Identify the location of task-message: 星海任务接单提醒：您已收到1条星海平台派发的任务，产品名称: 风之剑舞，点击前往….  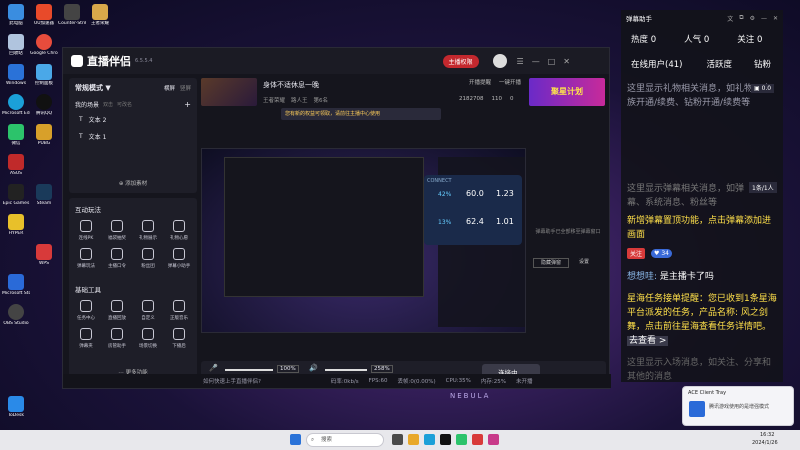
(703, 320).